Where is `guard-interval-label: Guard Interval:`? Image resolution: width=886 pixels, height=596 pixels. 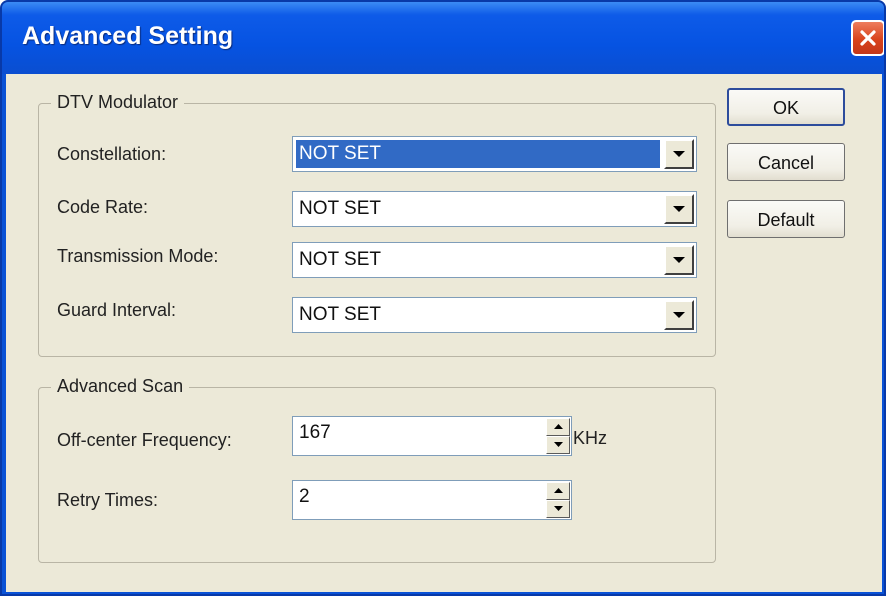
guard-interval-label: Guard Interval: is located at coordinates (117, 310).